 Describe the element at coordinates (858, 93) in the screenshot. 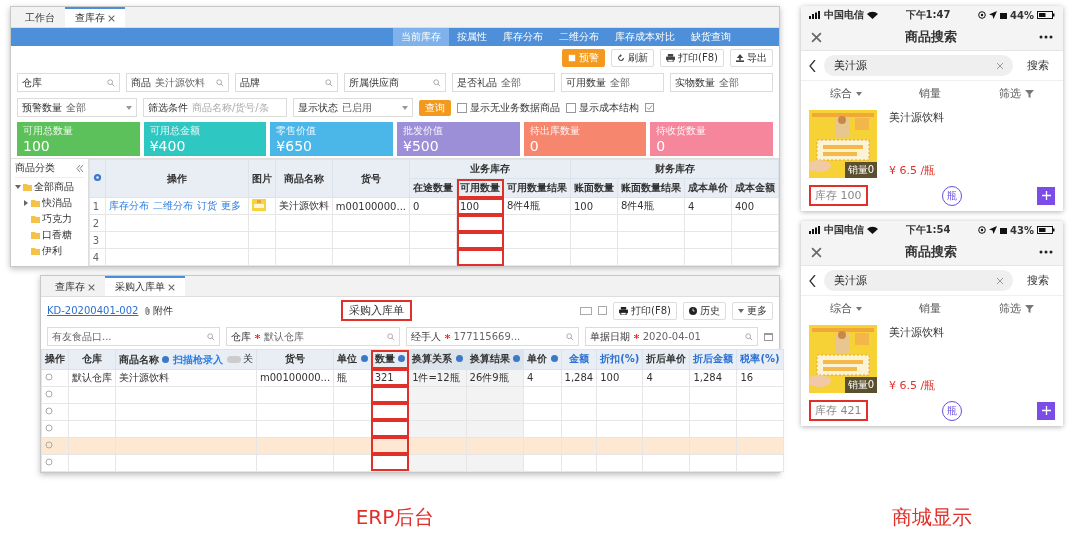

I see `caret-icon` at that location.